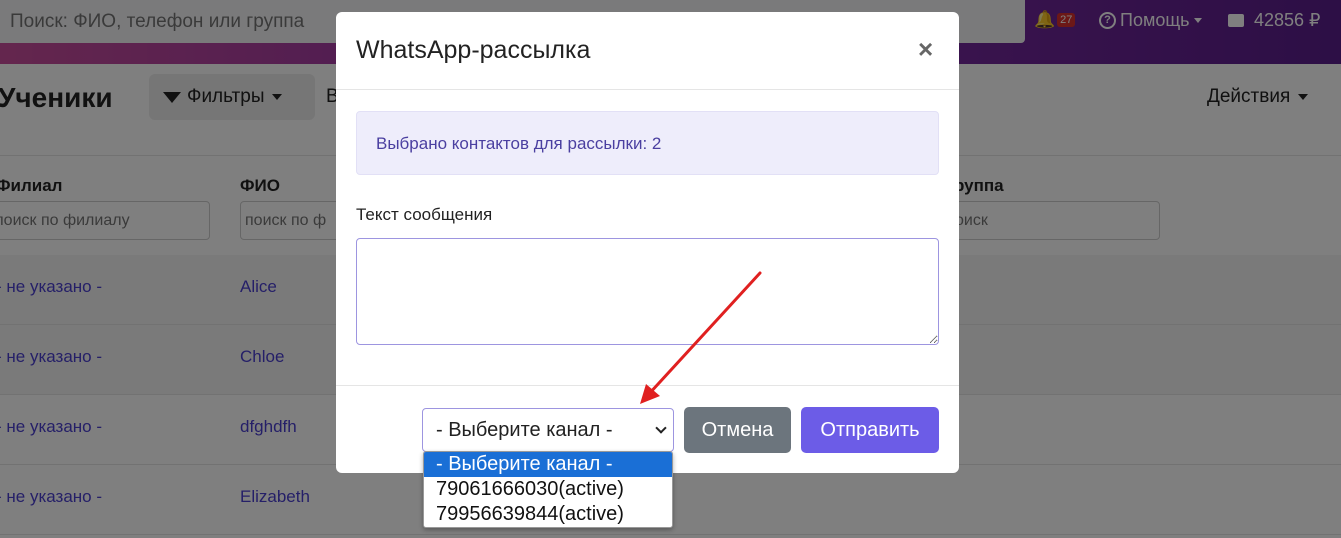 The width and height of the screenshot is (1341, 538). Describe the element at coordinates (737, 430) in the screenshot. I see `cancel-button: Отмена` at that location.